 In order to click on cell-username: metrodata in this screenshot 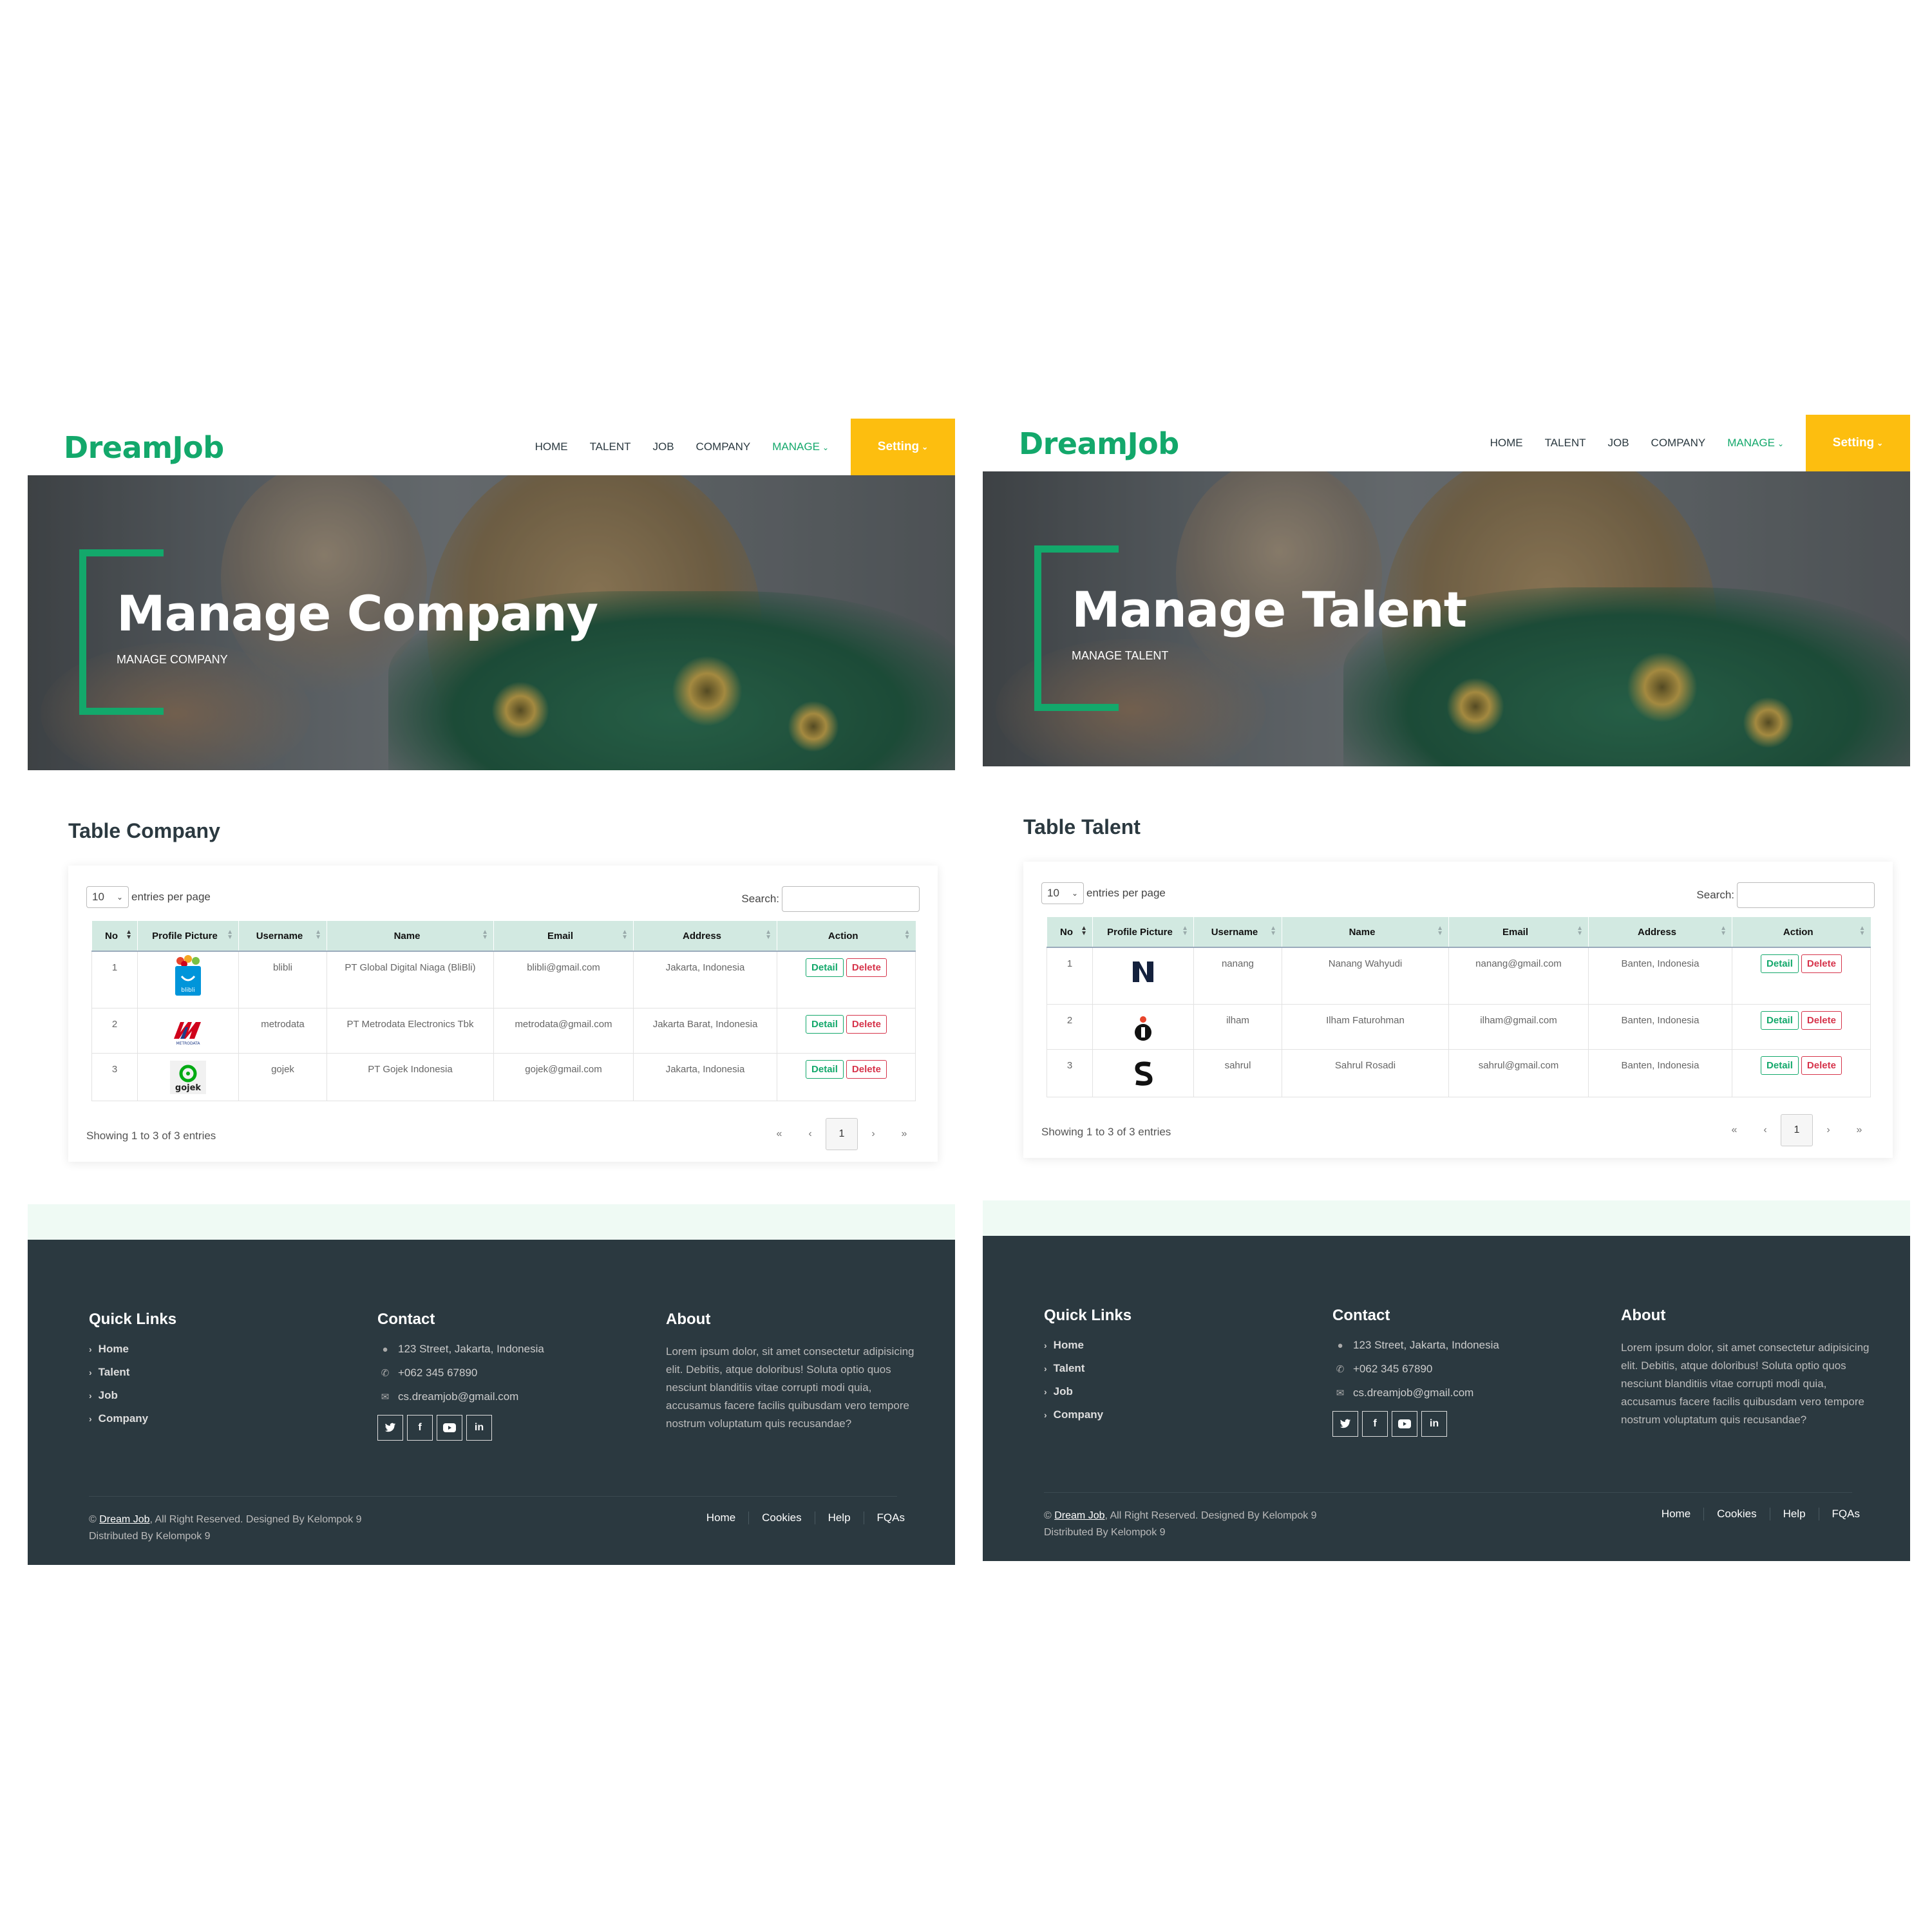, I will do `click(282, 1031)`.